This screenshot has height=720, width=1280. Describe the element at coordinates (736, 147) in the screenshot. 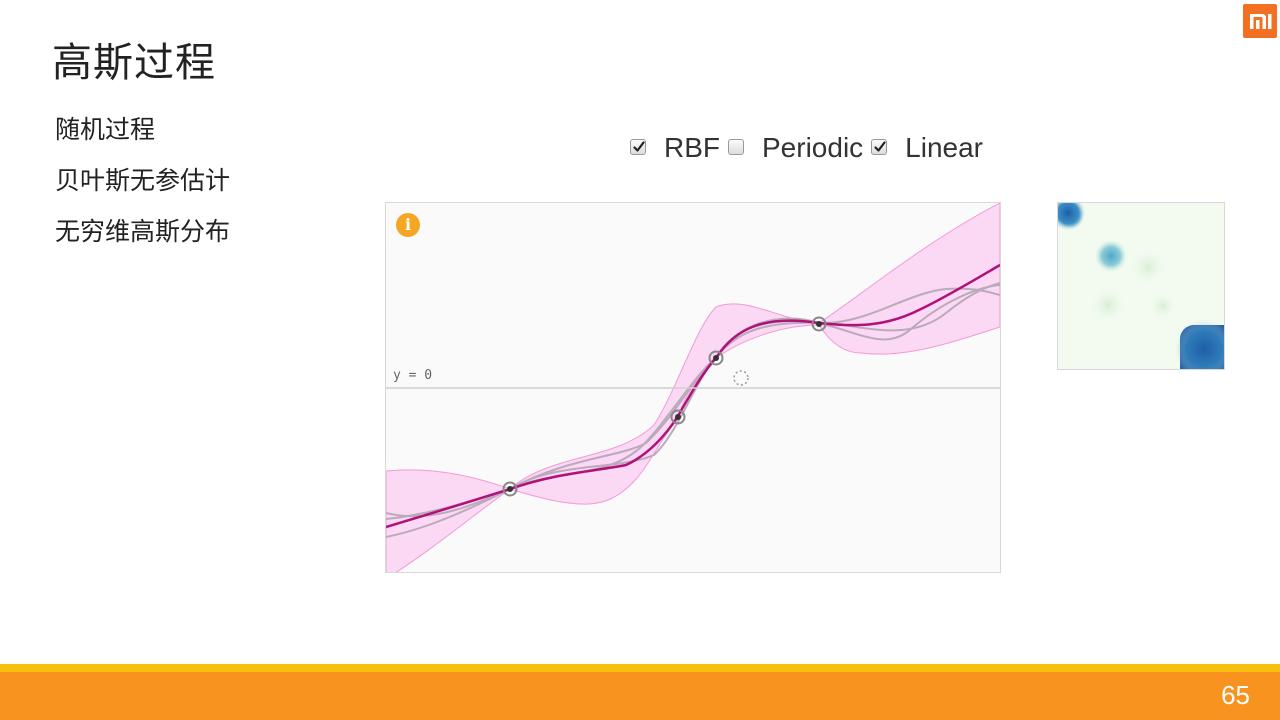

I see `periodic-checkbox` at that location.